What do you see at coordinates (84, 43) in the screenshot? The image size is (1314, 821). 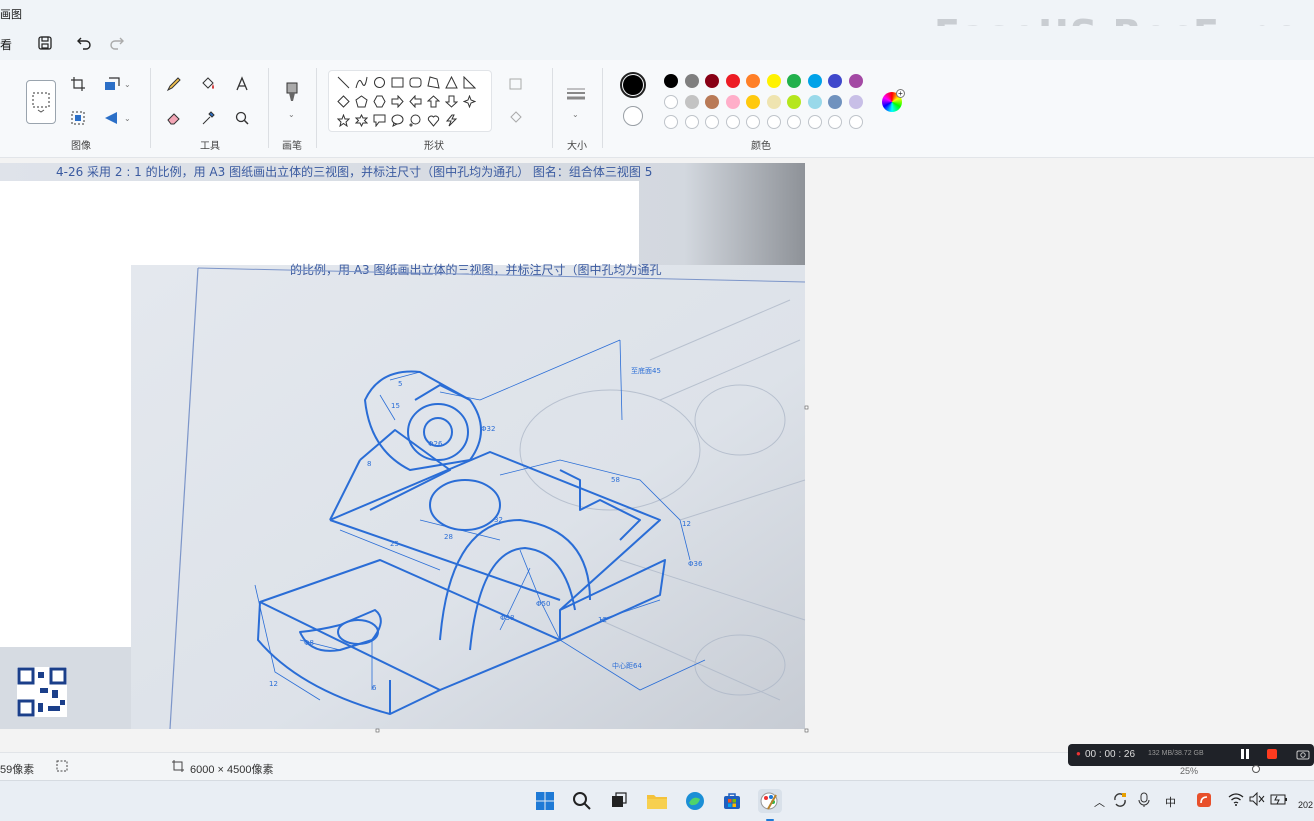 I see `undo-button` at bounding box center [84, 43].